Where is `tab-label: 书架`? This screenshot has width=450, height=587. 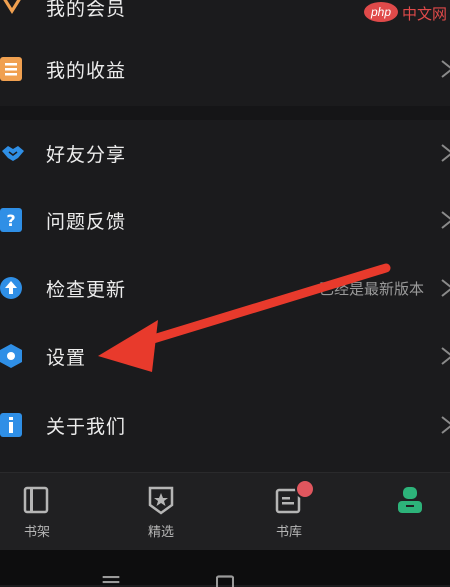 tab-label: 书架 is located at coordinates (41, 530).